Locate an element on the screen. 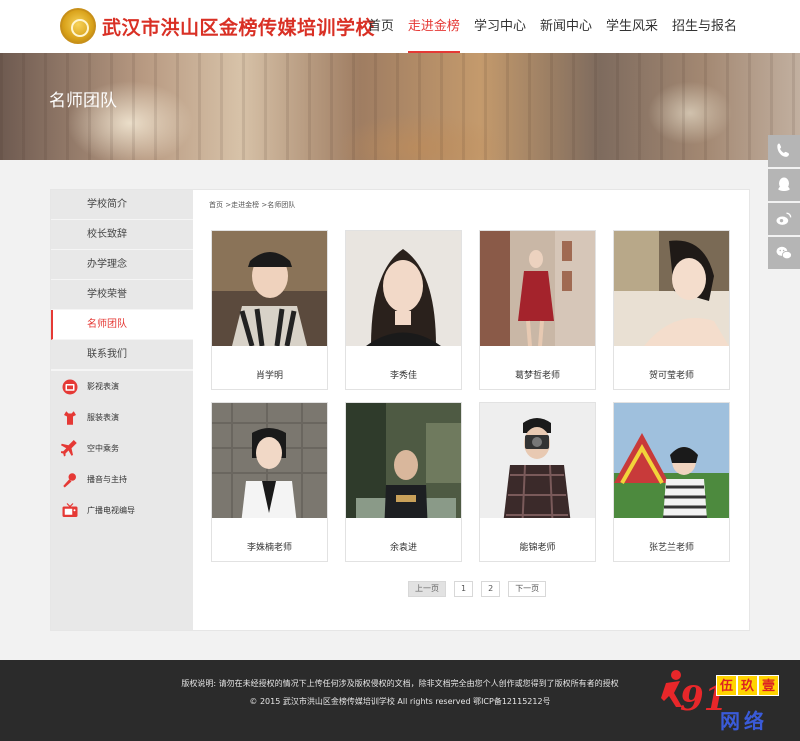  sidebar-category-label: 服装表演 is located at coordinates (103, 417).